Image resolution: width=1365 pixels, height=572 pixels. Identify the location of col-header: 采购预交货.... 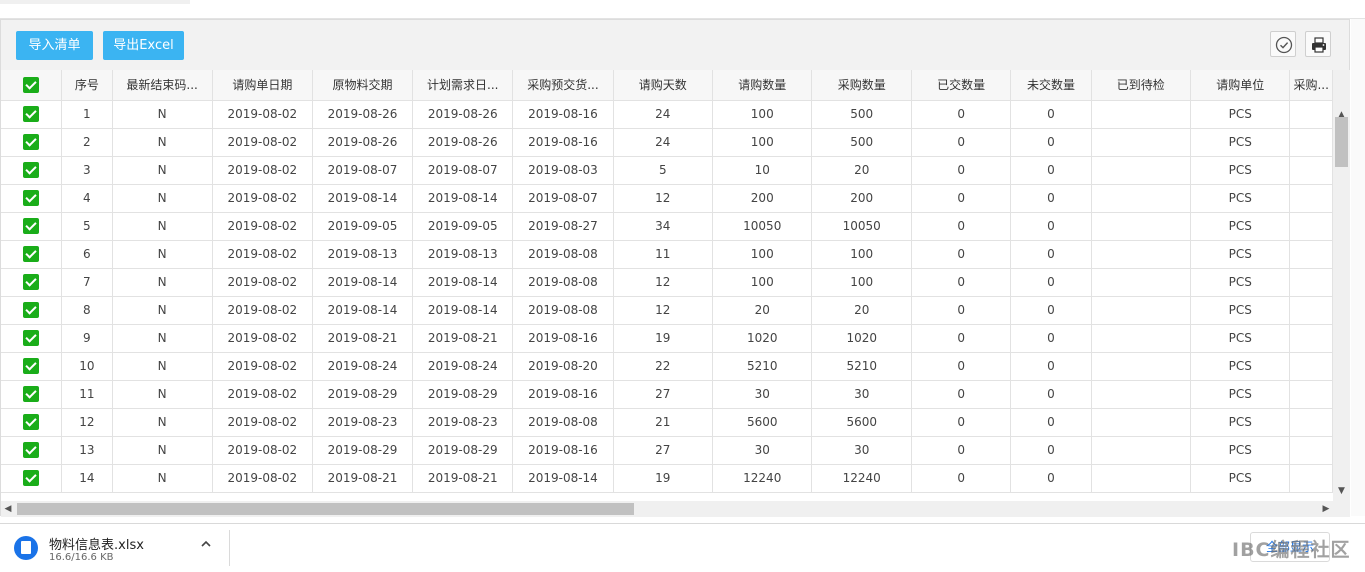
(563, 85).